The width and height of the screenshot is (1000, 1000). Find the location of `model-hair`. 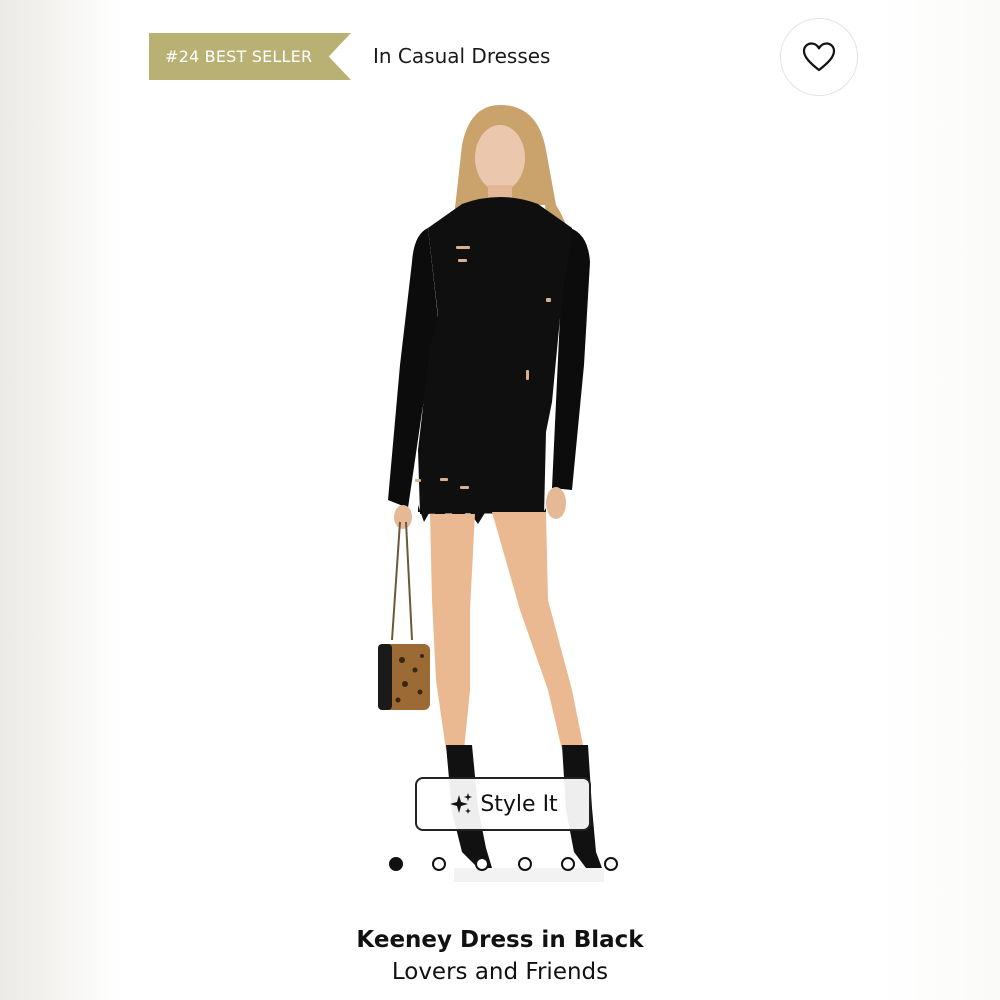

model-hair is located at coordinates (515, 188).